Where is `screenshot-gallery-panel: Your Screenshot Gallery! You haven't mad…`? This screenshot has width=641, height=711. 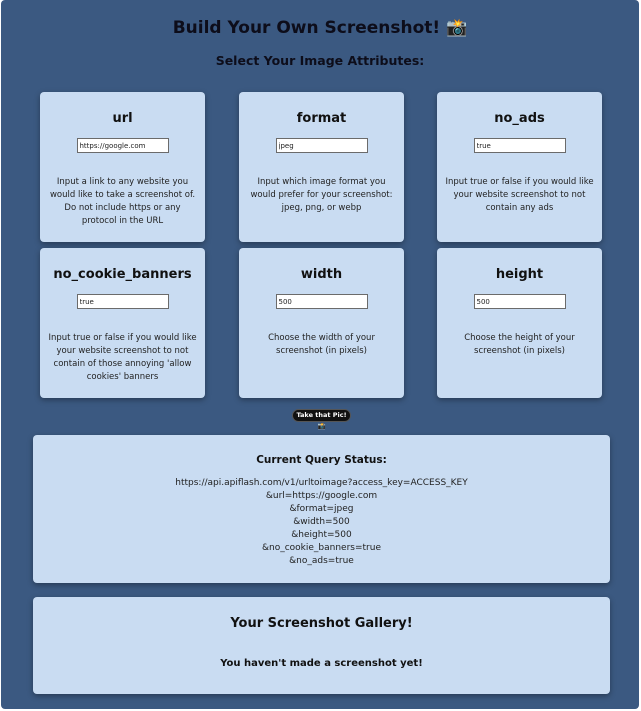 screenshot-gallery-panel: Your Screenshot Gallery! You haven't mad… is located at coordinates (321, 645).